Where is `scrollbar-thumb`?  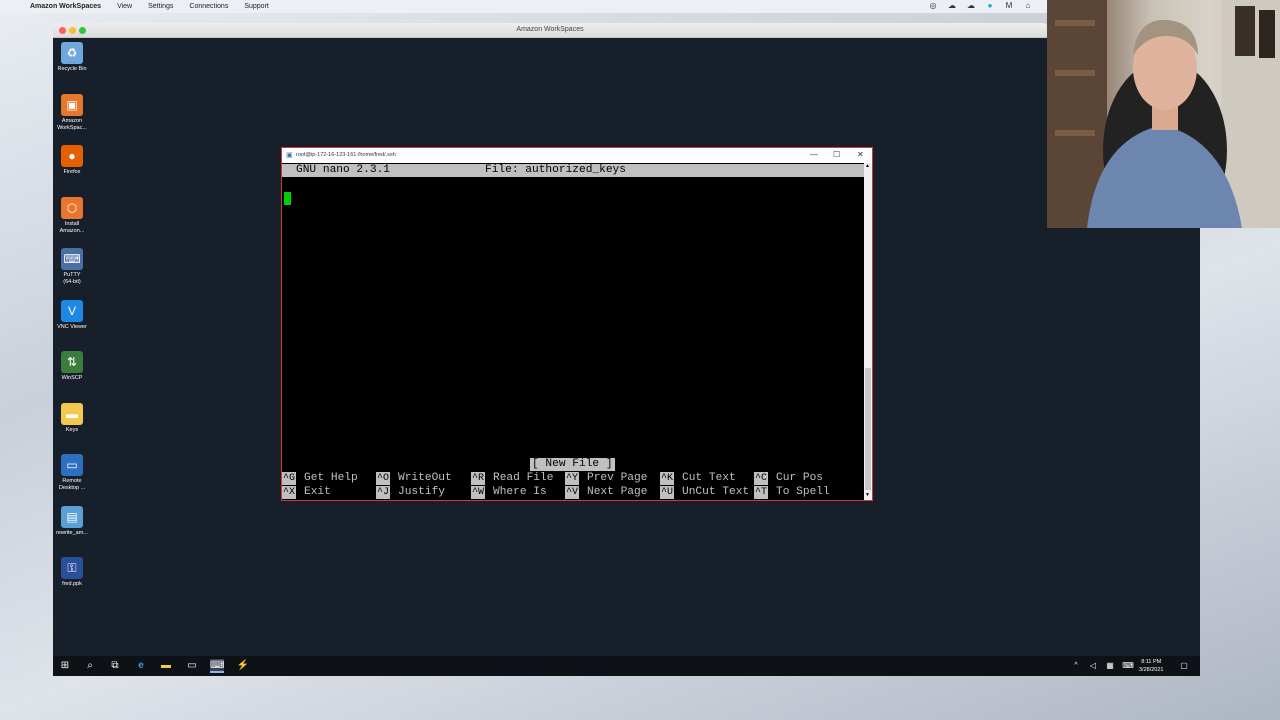
scrollbar-thumb is located at coordinates (868, 429).